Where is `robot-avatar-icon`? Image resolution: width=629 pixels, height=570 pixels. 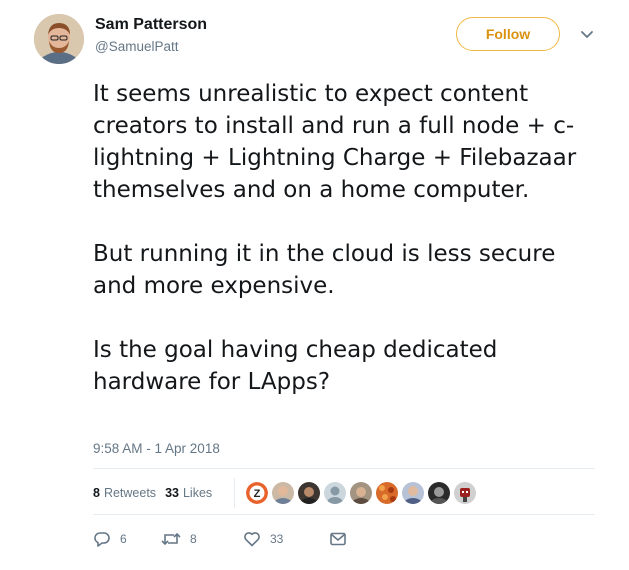
robot-avatar-icon is located at coordinates (465, 493).